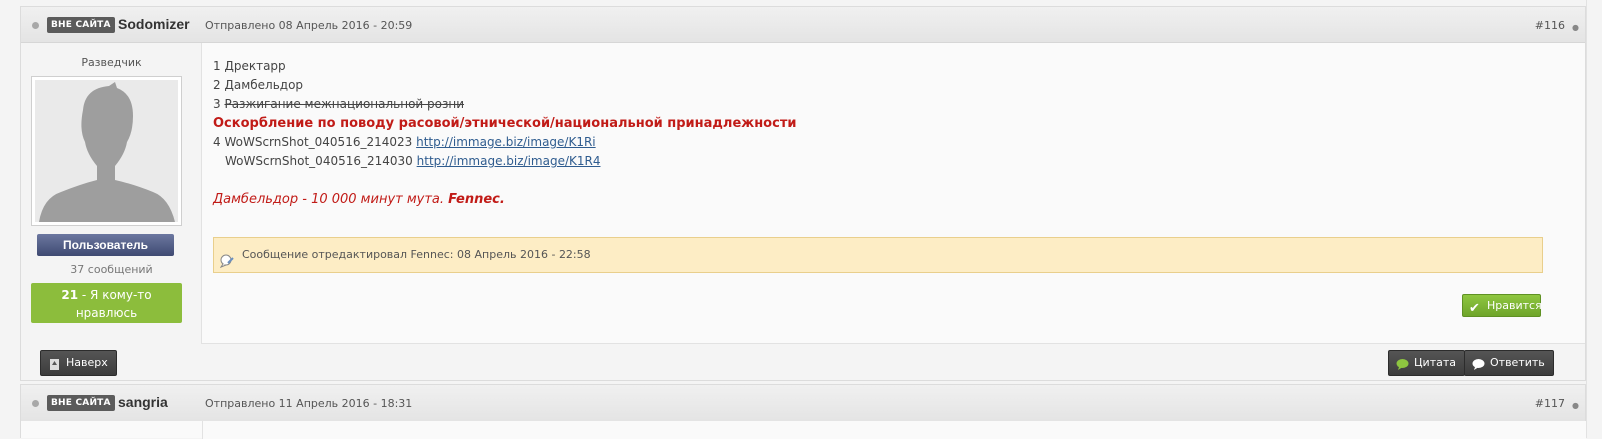  Describe the element at coordinates (1594, 219) in the screenshot. I see `page-scroll-area` at that location.